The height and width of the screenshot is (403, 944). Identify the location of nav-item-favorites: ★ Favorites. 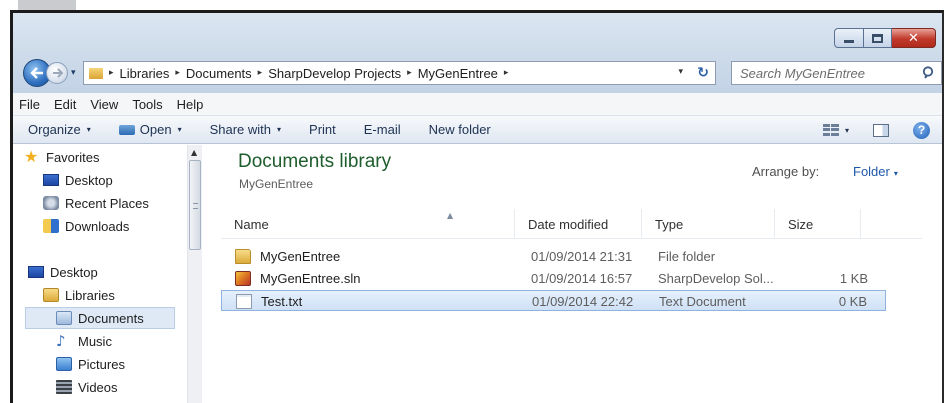
(61, 157).